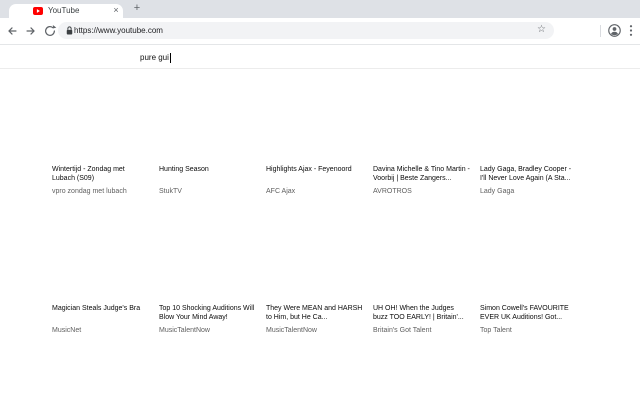 This screenshot has height=400, width=640. I want to click on video-channel: StukTV, so click(207, 191).